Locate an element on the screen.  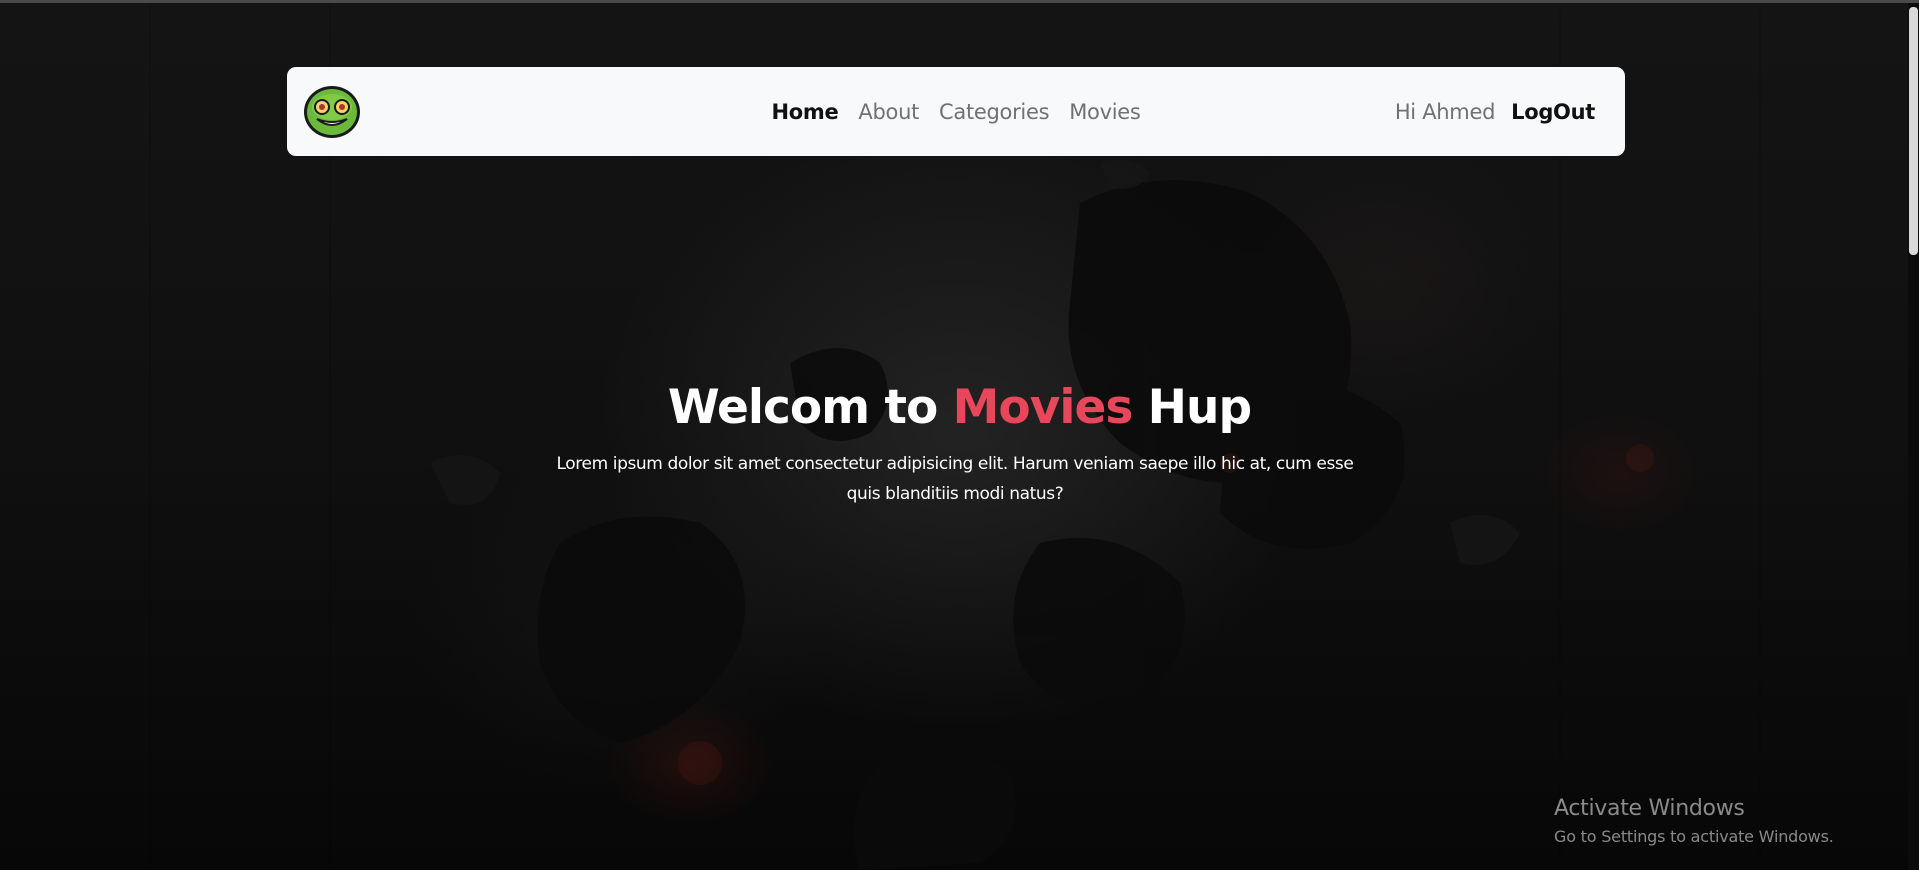
page-scrollbar is located at coordinates (1913, 436).